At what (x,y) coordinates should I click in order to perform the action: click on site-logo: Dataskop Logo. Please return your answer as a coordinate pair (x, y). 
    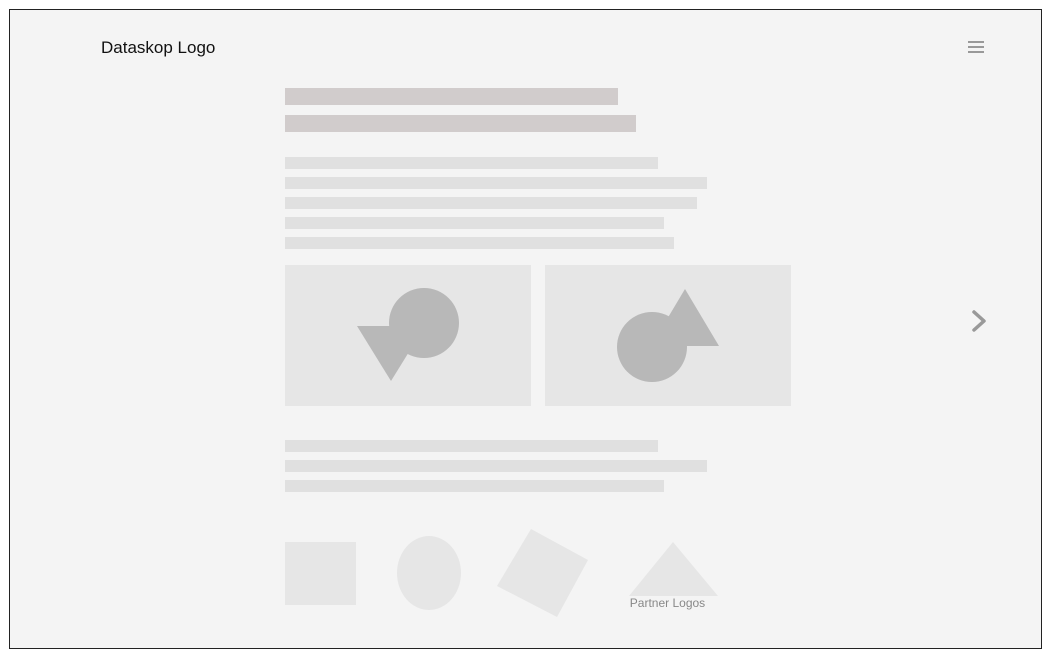
    Looking at the image, I should click on (158, 48).